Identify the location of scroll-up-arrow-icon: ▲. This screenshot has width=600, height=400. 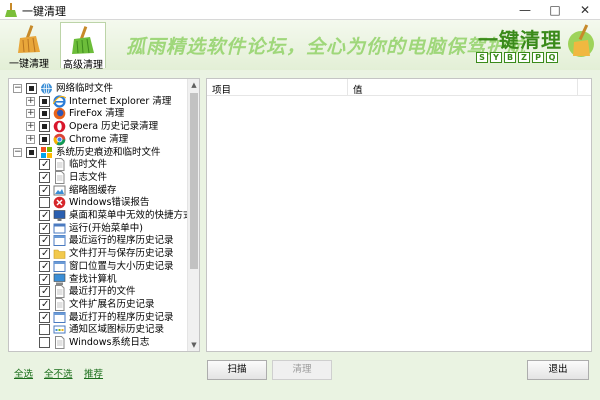
(193, 85).